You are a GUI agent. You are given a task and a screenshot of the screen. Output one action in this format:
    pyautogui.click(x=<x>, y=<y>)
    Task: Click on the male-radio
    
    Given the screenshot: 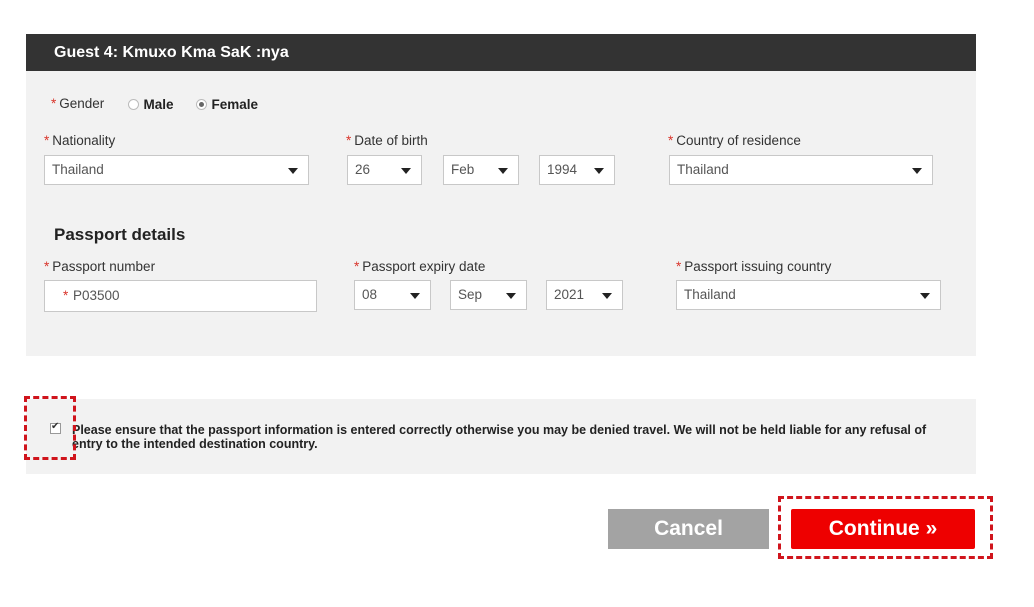 What is the action you would take?
    pyautogui.click(x=133, y=104)
    